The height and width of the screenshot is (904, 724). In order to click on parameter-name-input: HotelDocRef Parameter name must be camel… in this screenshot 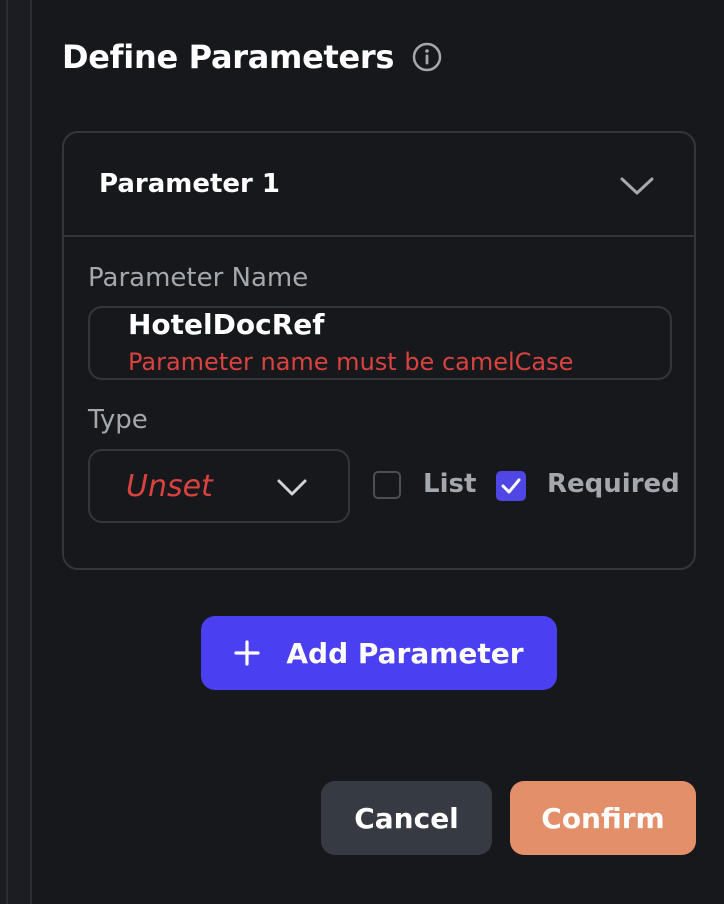, I will do `click(380, 343)`.